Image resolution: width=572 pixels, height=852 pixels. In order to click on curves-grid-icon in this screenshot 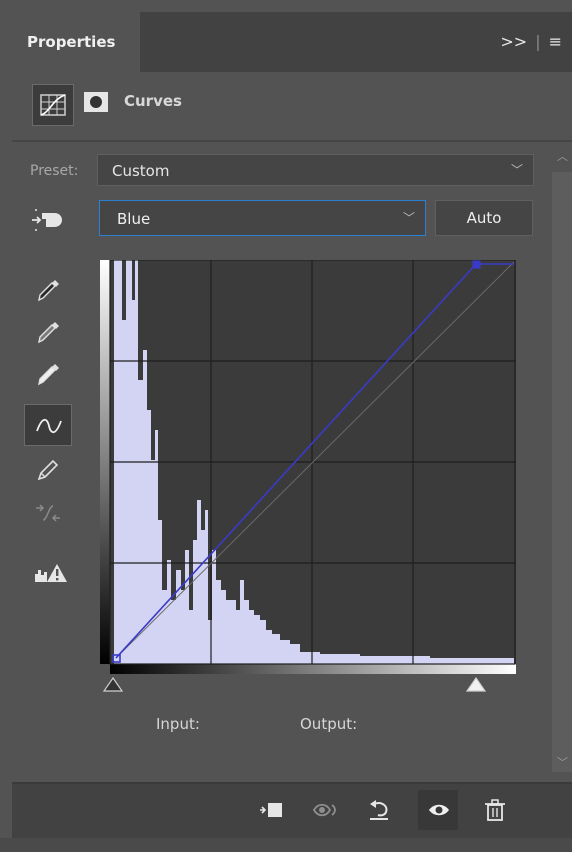, I will do `click(53, 105)`.